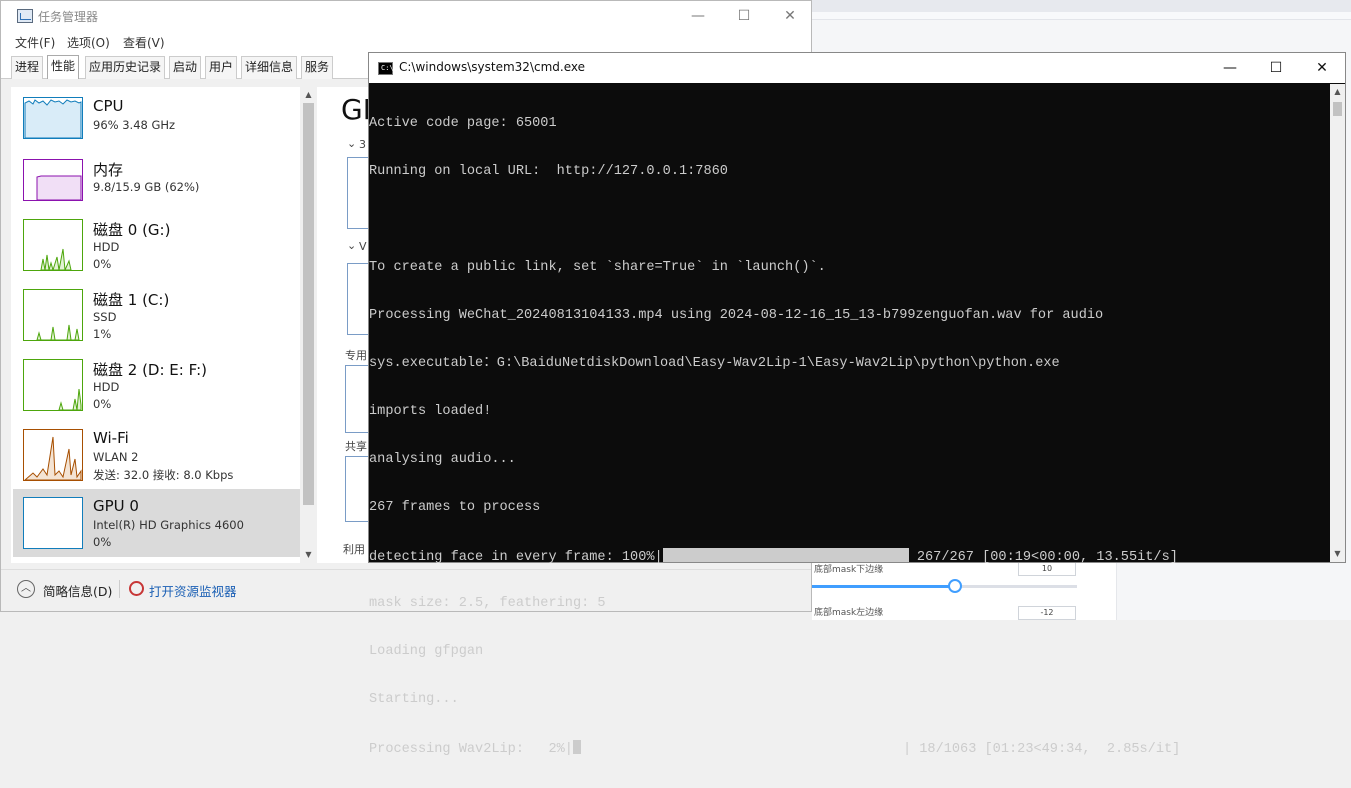  What do you see at coordinates (63, 67) in the screenshot?
I see `tab-performance: 性能` at bounding box center [63, 67].